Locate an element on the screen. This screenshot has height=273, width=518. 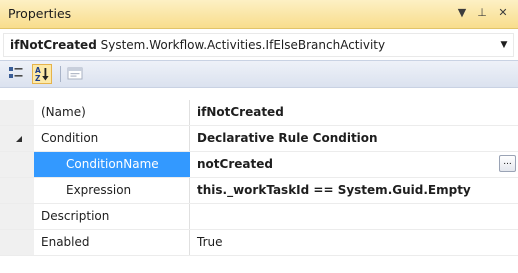
categorized-button is located at coordinates (17, 74).